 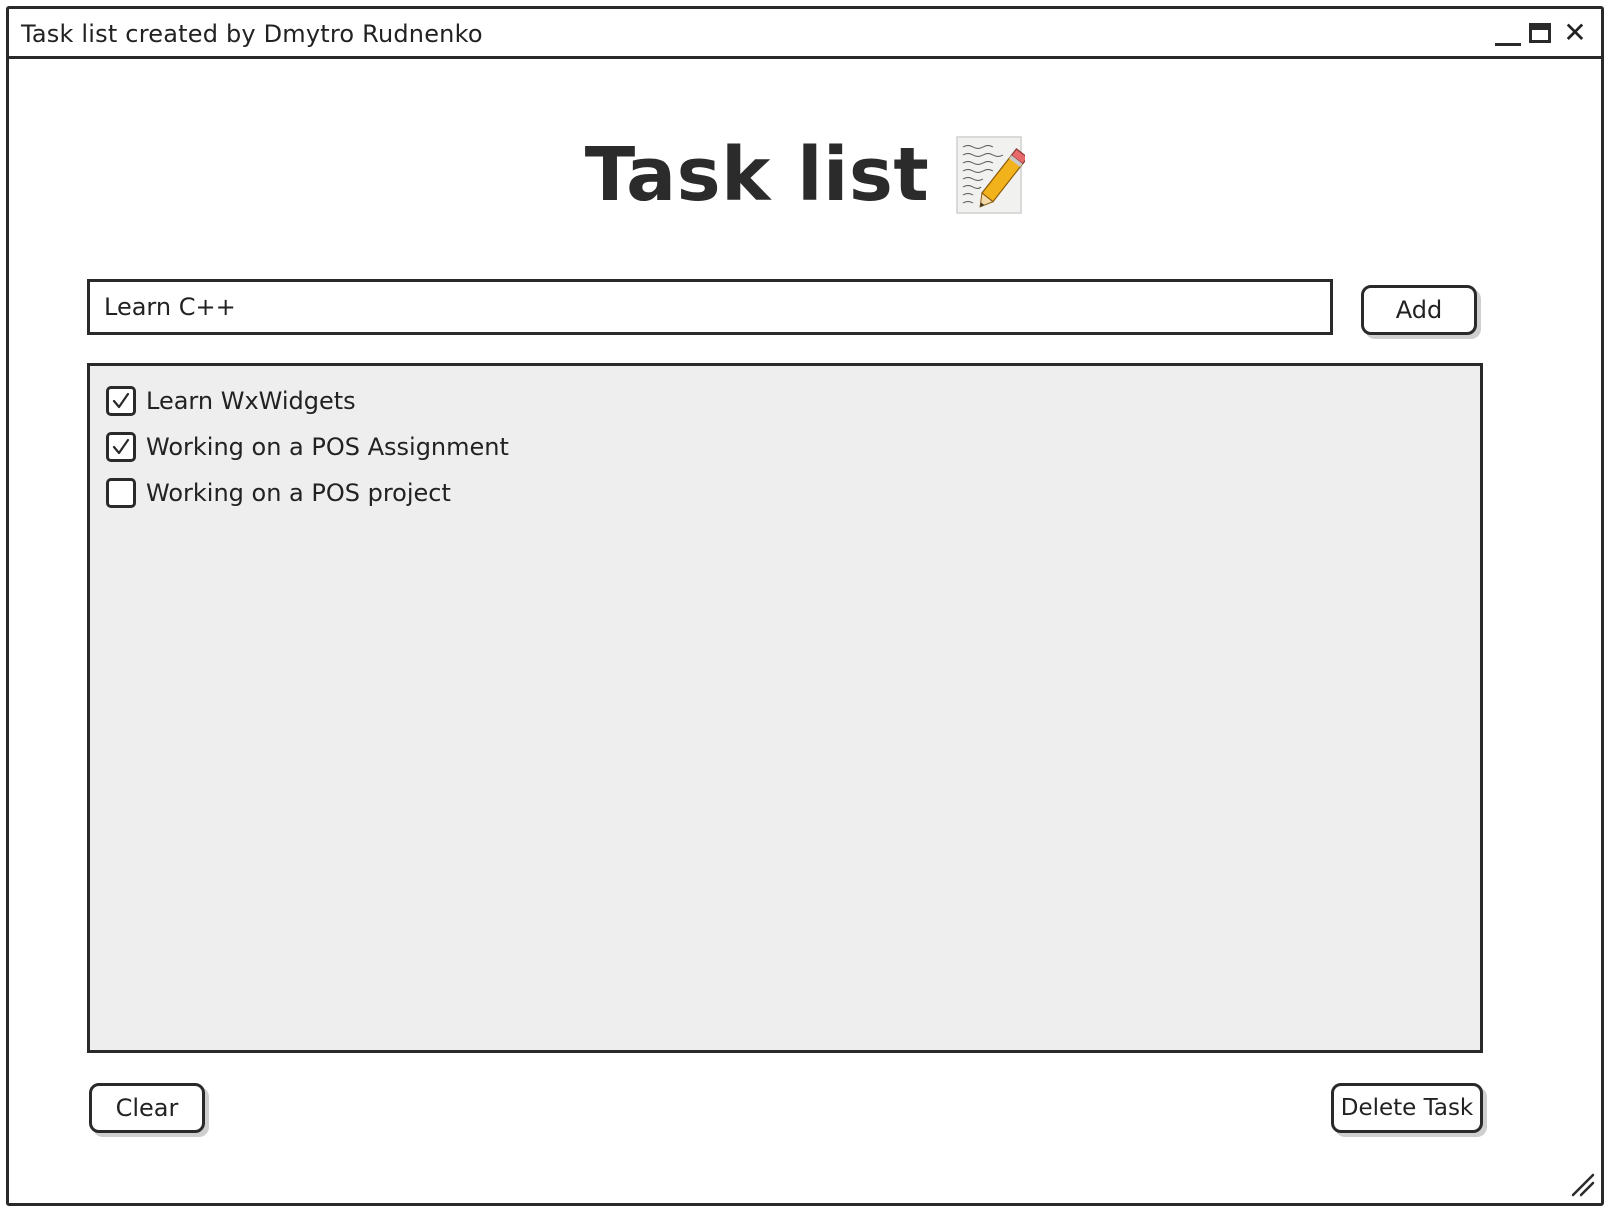 What do you see at coordinates (1507, 34) in the screenshot?
I see `minimize-icon` at bounding box center [1507, 34].